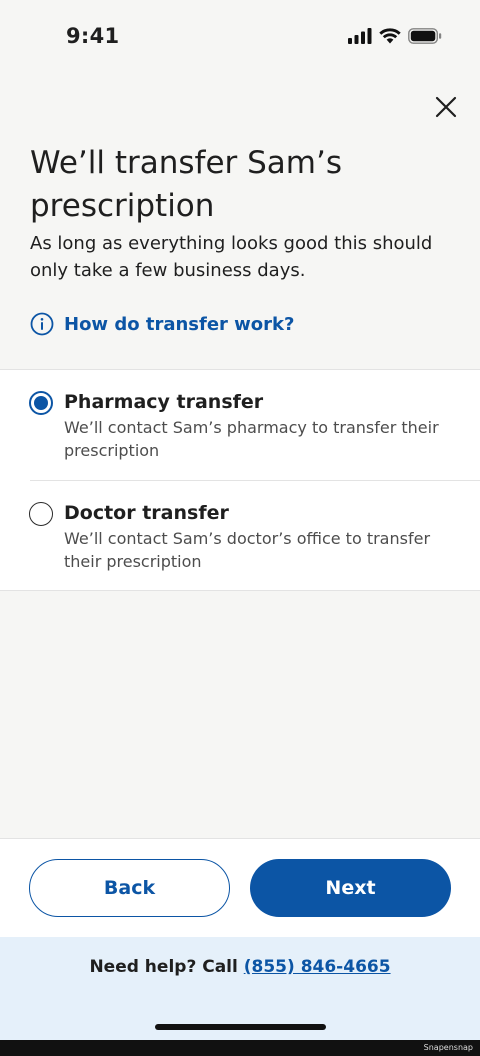 This screenshot has width=480, height=1056. I want to click on status-bar: 9:41, so click(240, 36).